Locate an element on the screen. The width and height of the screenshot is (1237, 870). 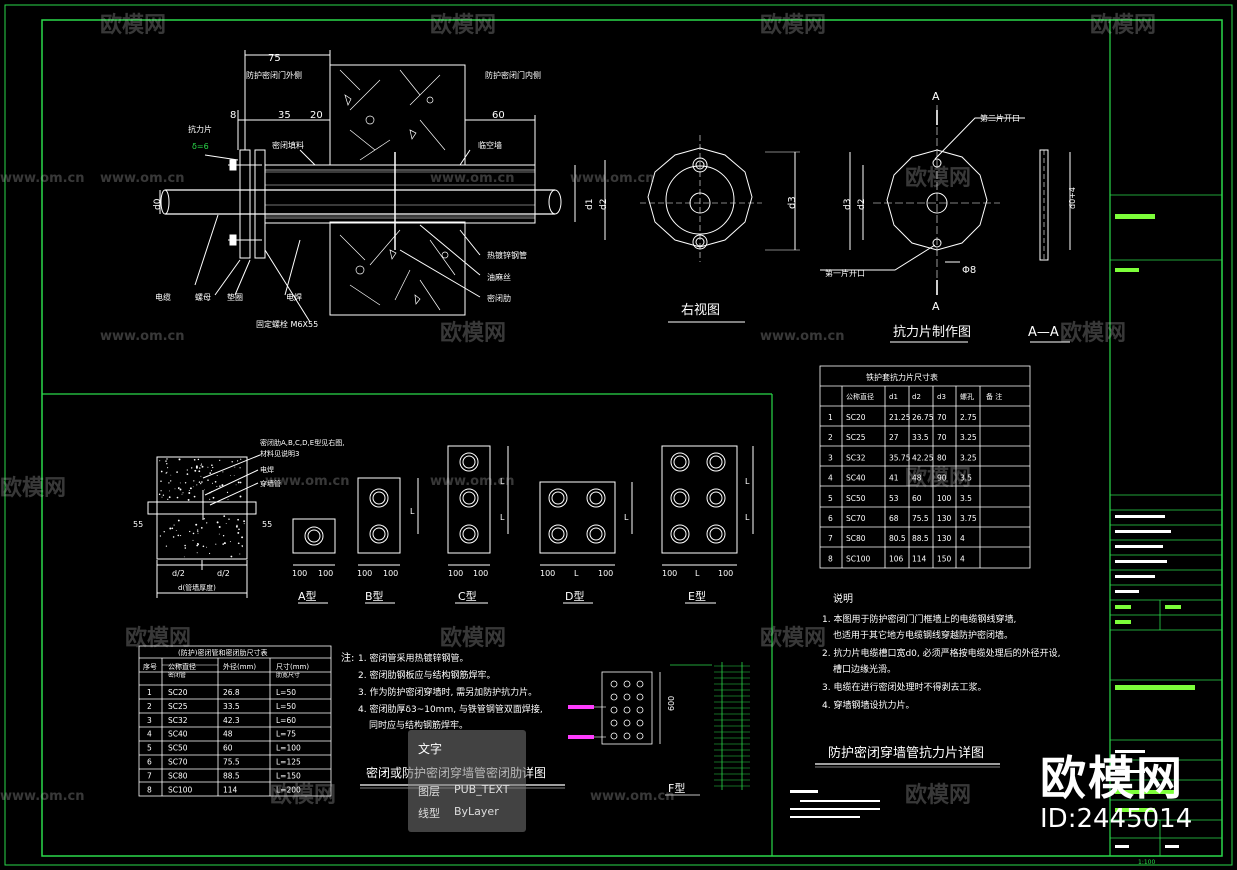
label-force-plate: 抗力片 is located at coordinates (200, 129).